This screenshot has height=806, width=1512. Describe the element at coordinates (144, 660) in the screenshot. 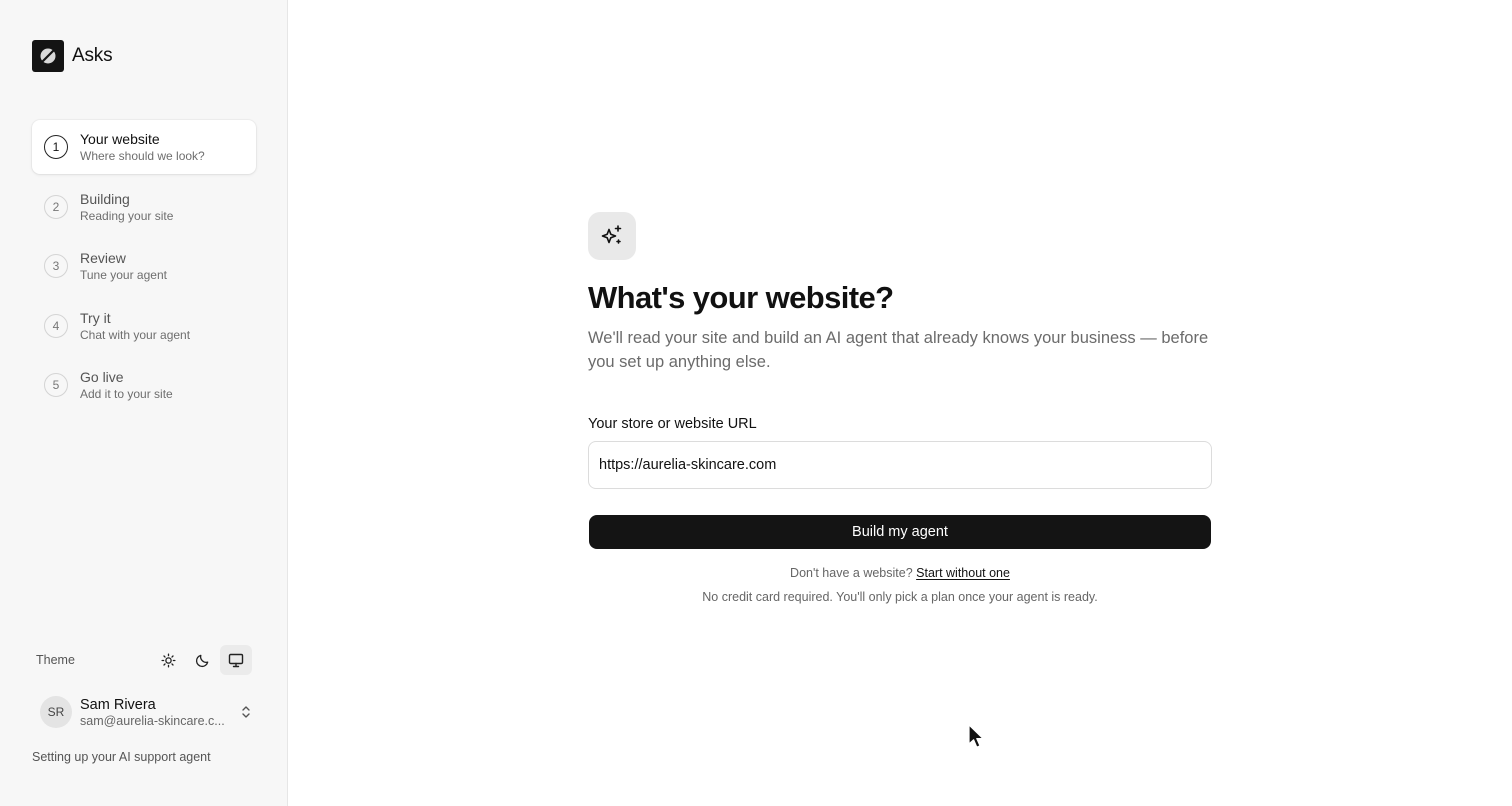

I see `theme-switcher: Theme` at that location.